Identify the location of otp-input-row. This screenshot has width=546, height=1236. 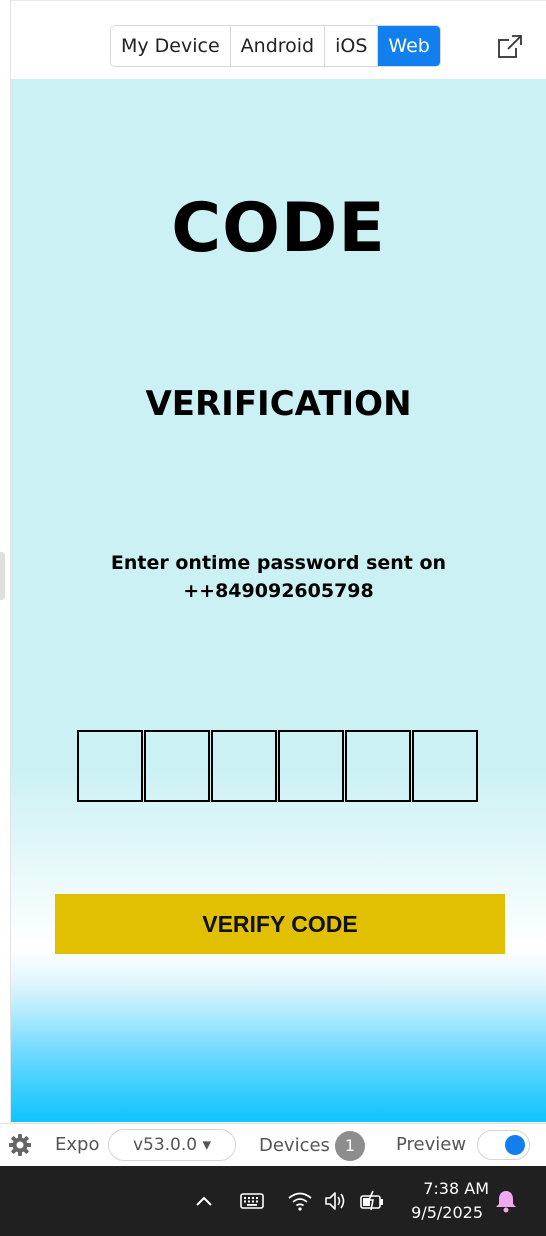
(277, 766).